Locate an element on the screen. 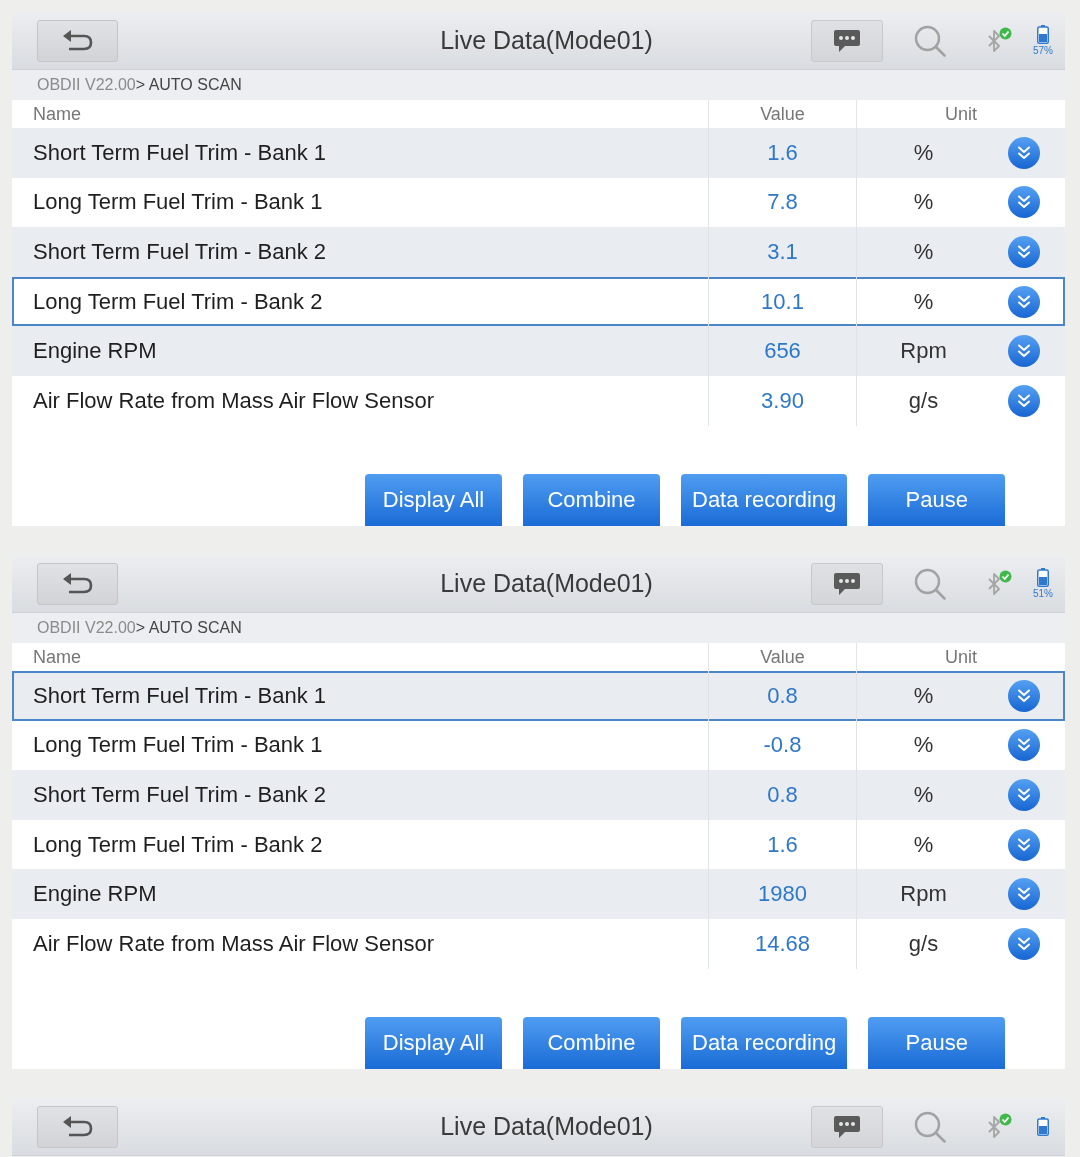 The image size is (1080, 1157). table-cell: 1.6 is located at coordinates (782, 153).